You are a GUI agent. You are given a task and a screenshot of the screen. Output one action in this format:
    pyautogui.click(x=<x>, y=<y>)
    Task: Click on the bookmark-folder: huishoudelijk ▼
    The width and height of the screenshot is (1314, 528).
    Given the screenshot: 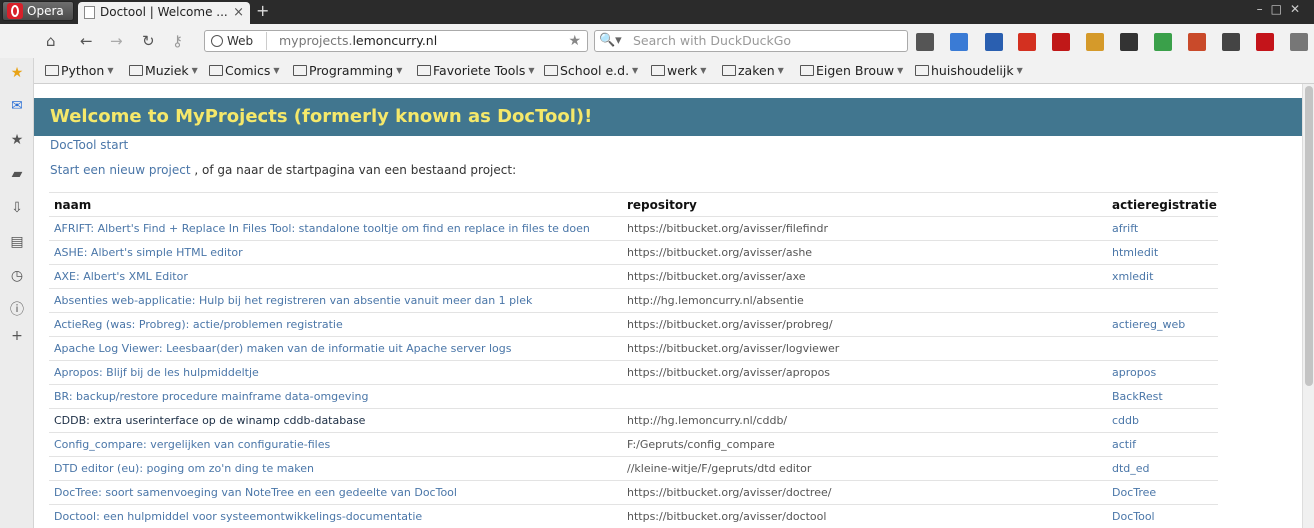 What is the action you would take?
    pyautogui.click(x=969, y=71)
    